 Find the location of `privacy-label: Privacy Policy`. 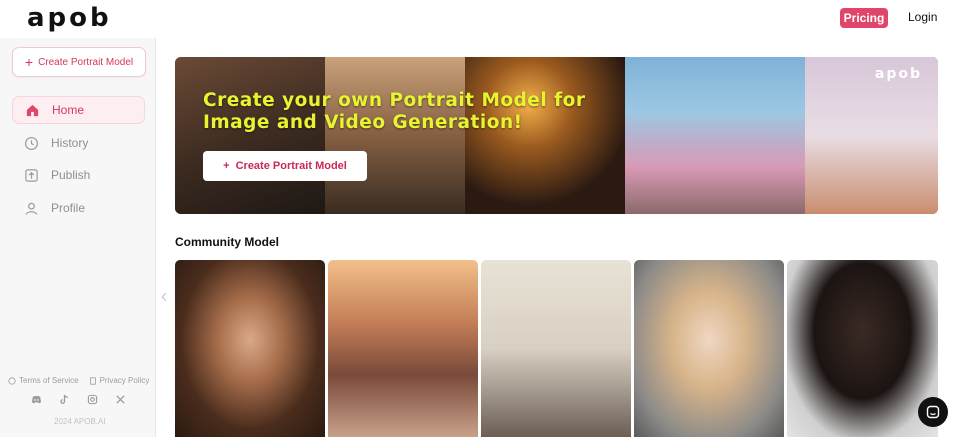

privacy-label: Privacy Policy is located at coordinates (124, 380).